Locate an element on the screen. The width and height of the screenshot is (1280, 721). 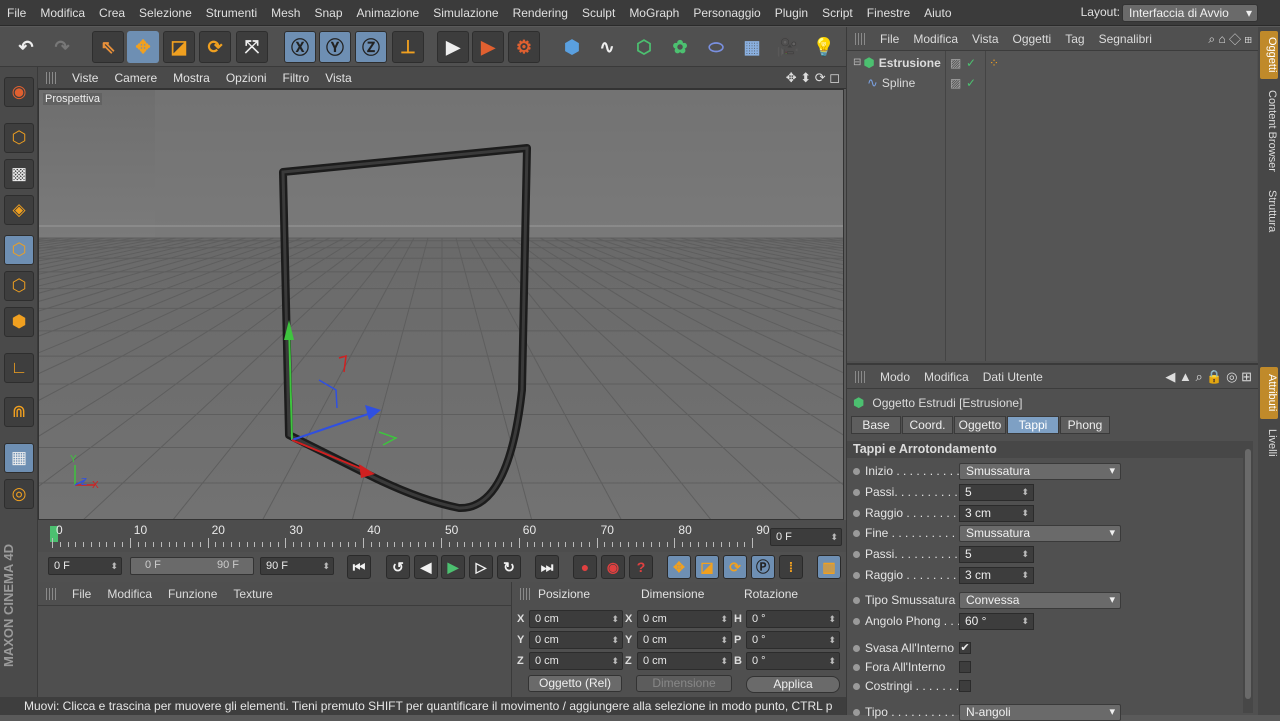
previous-frame-icon: ◀ is located at coordinates (426, 567).